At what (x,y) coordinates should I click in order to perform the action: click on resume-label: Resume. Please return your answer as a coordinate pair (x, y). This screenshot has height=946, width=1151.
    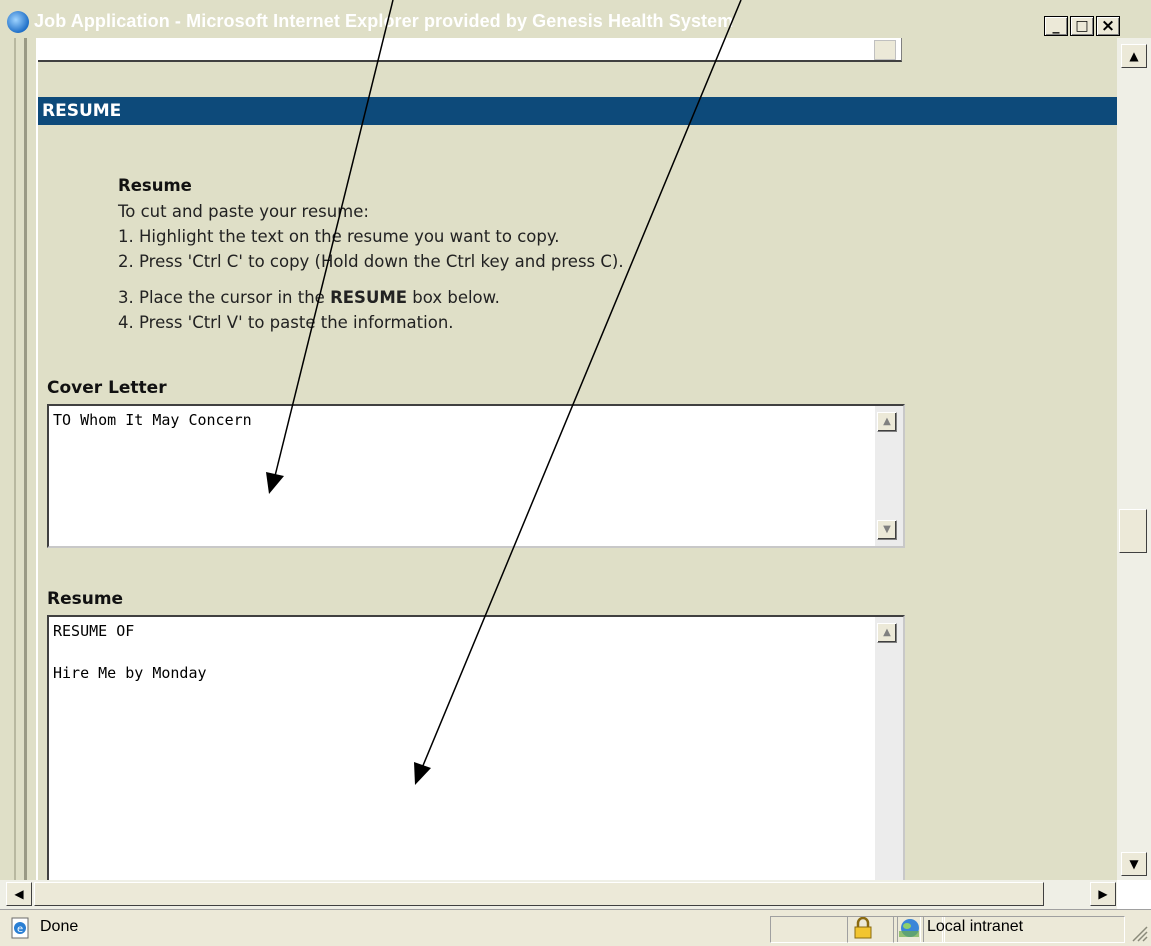
    Looking at the image, I should click on (85, 599).